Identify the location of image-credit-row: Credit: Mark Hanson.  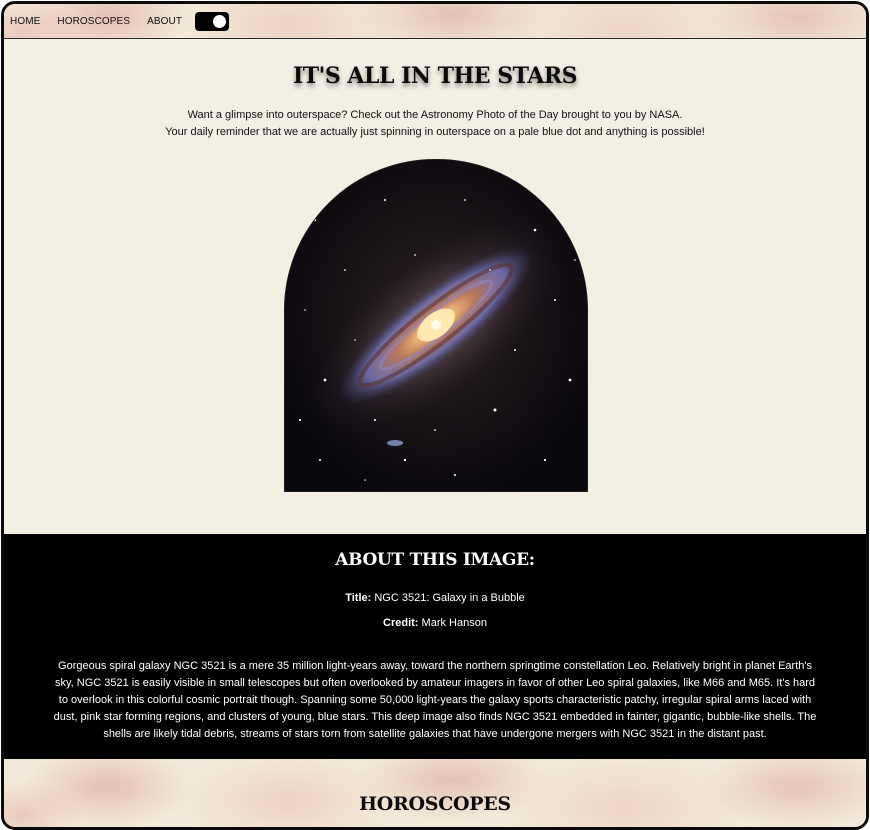
(435, 623).